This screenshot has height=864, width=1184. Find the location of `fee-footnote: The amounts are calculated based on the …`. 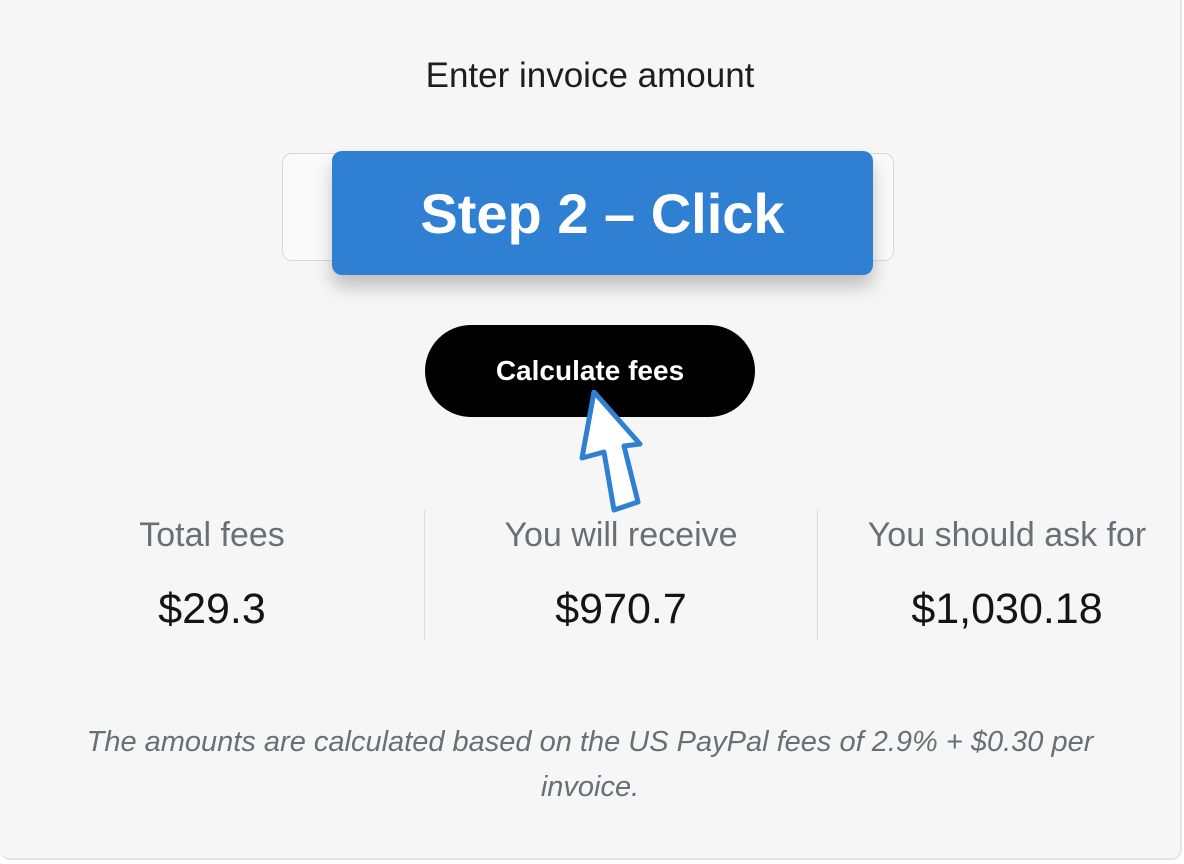

fee-footnote: The amounts are calculated based on the … is located at coordinates (590, 764).